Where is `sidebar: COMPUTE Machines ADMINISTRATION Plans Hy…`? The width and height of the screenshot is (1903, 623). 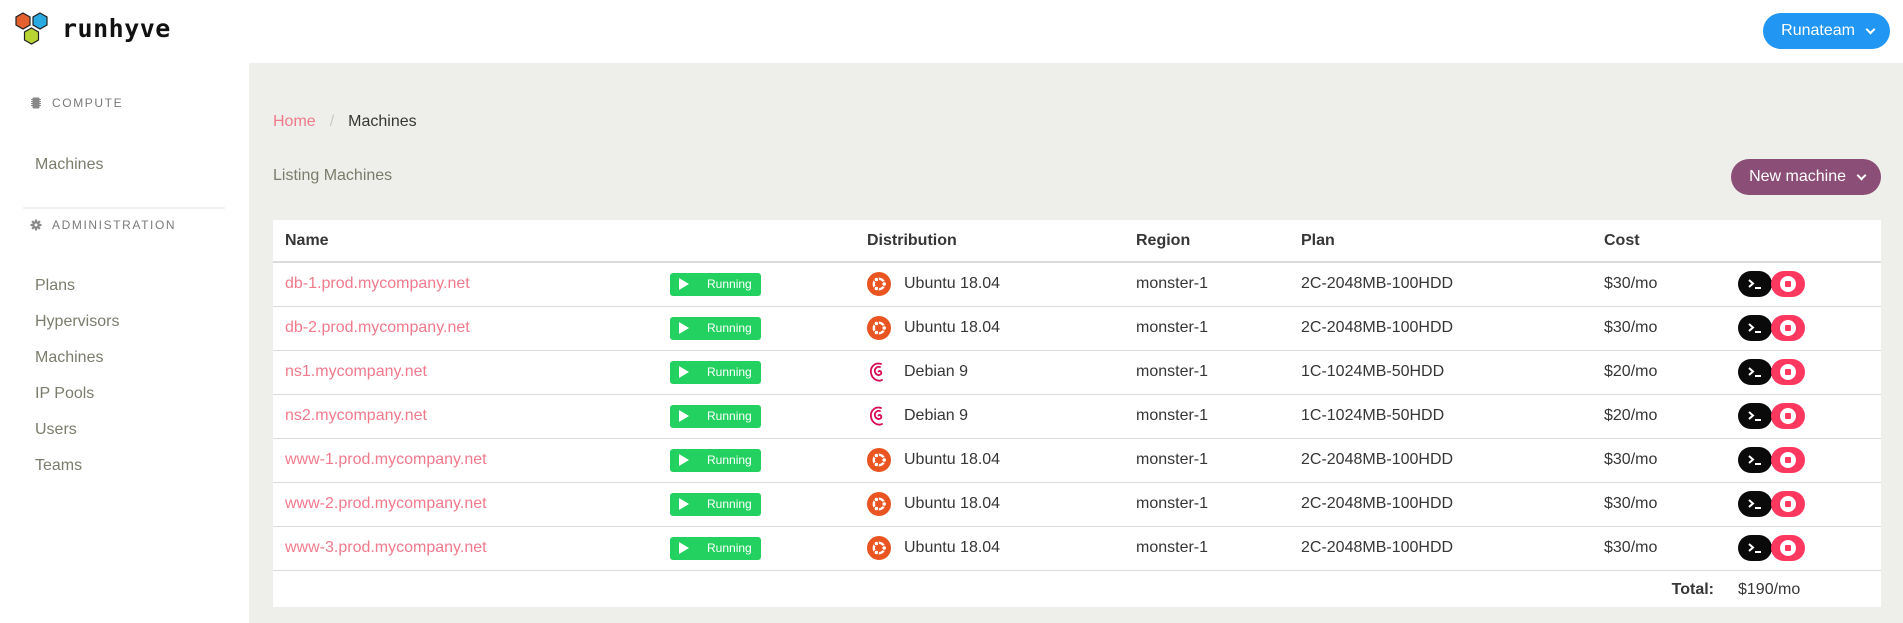
sidebar: COMPUTE Machines ADMINISTRATION Plans Hy… is located at coordinates (124, 343).